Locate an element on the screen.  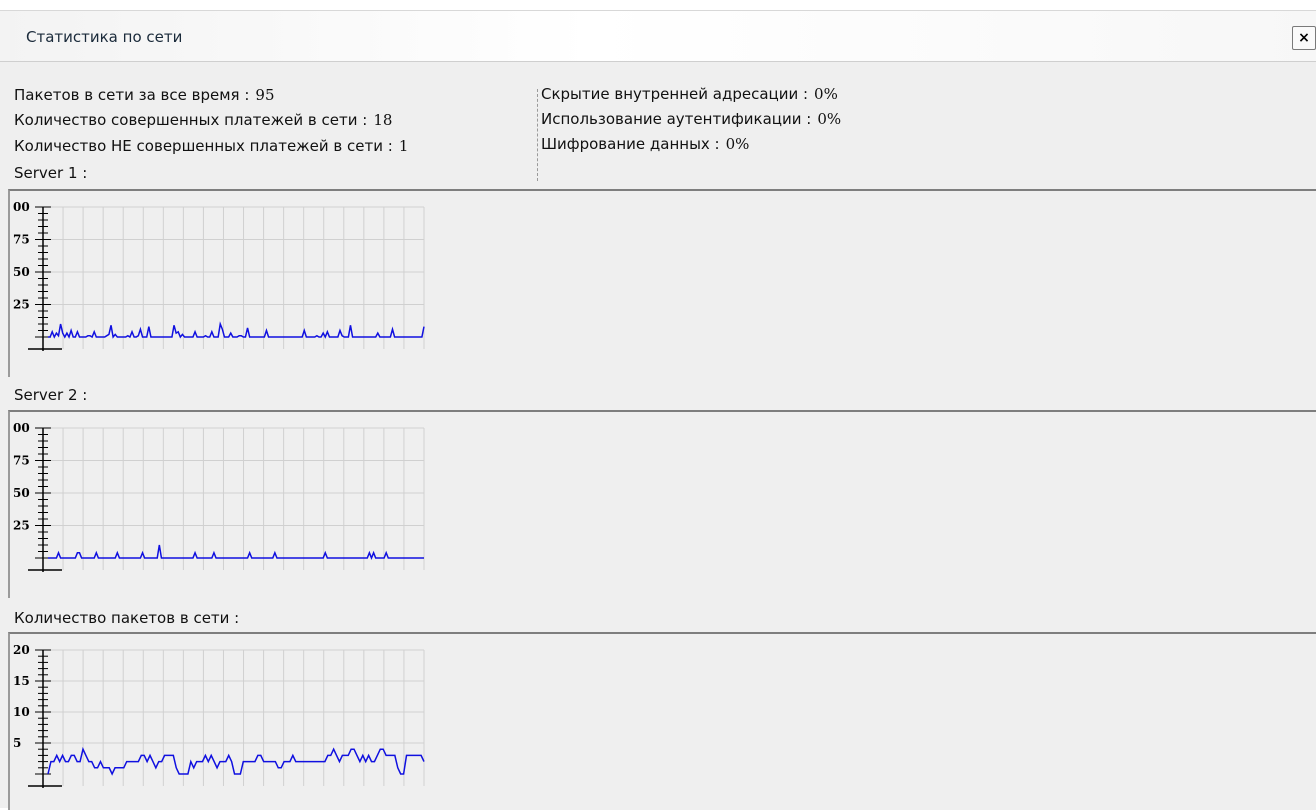
panel-label-packets: Количество пакетов в сети : is located at coordinates (127, 618).